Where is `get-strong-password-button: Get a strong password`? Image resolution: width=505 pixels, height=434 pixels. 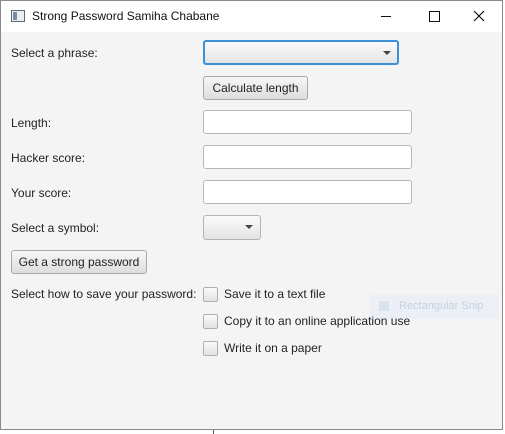
get-strong-password-button: Get a strong password is located at coordinates (79, 262).